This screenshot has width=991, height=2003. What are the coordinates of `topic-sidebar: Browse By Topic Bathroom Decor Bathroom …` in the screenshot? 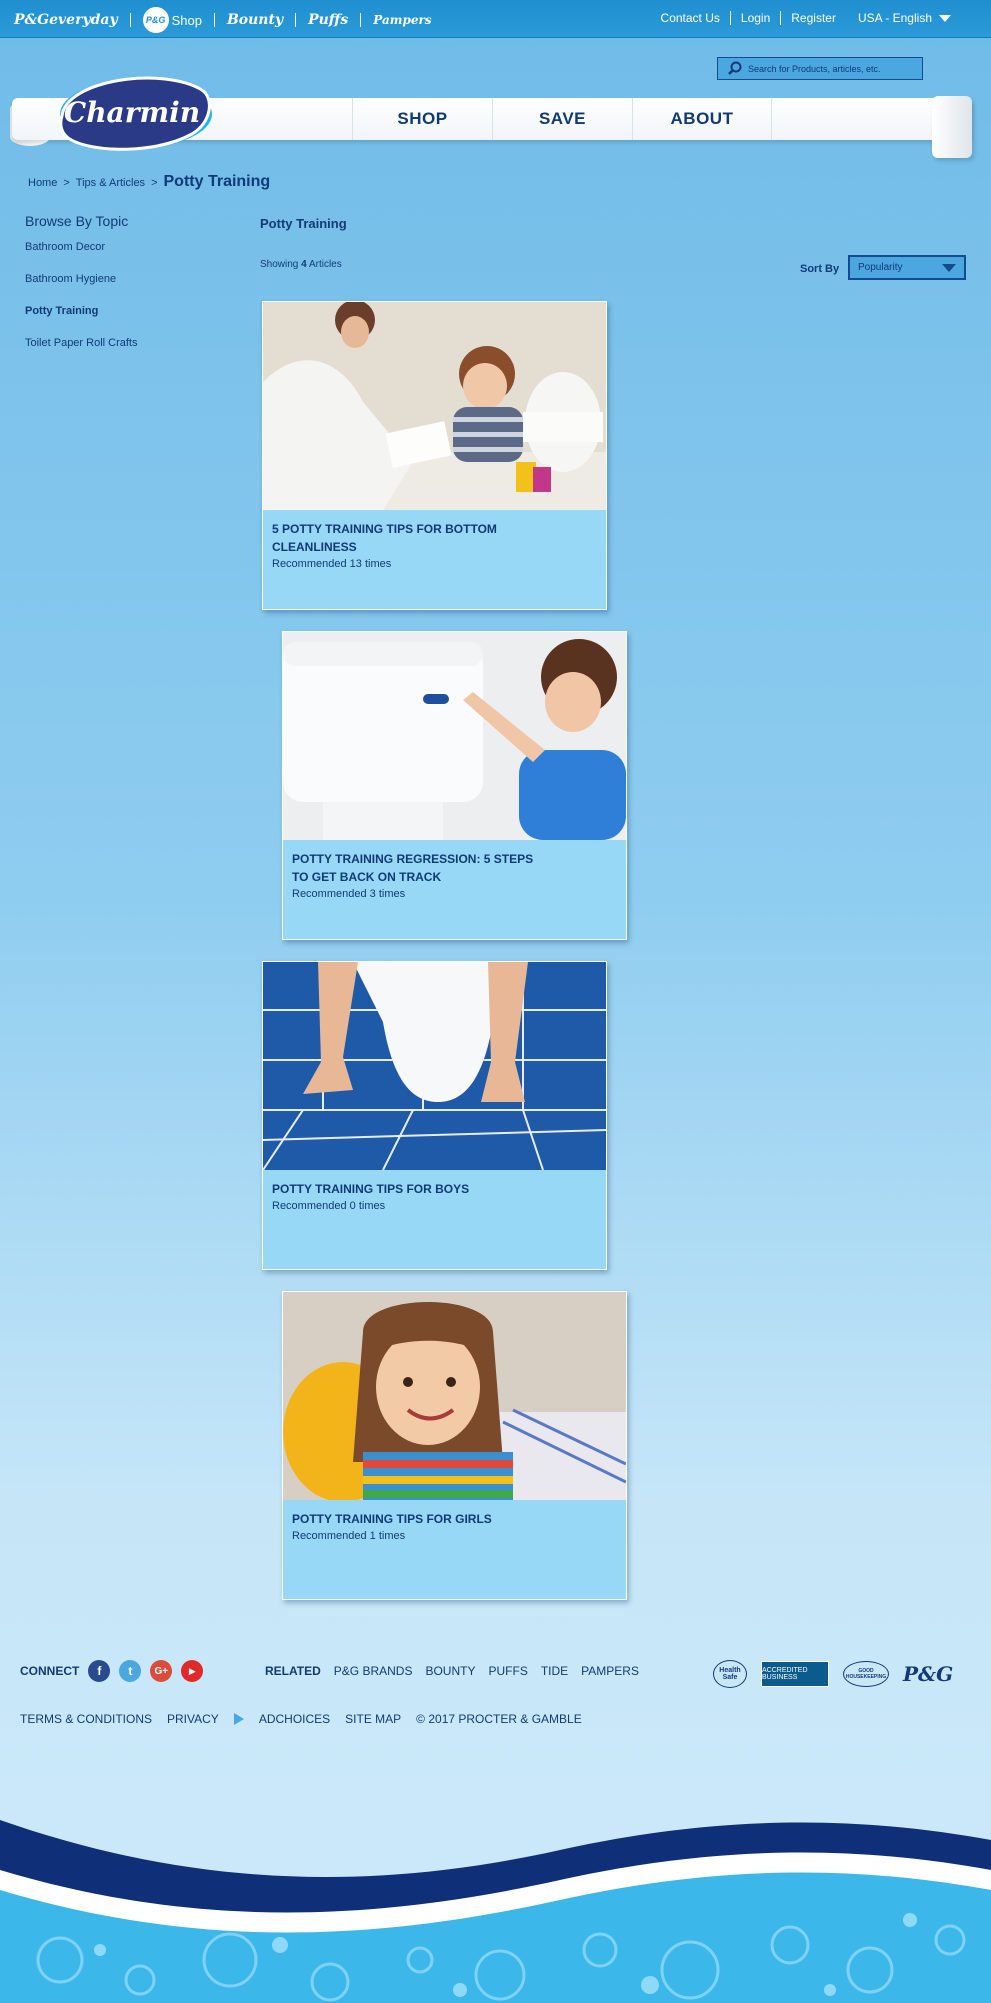 It's located at (125, 290).